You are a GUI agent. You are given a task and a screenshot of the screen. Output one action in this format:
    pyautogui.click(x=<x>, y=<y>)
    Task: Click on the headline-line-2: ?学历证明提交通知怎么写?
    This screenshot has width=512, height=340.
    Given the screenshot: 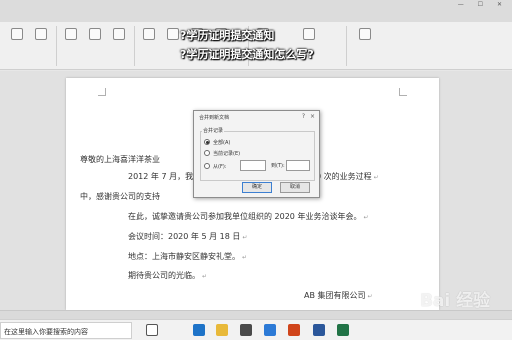 What is the action you would take?
    pyautogui.click(x=247, y=54)
    